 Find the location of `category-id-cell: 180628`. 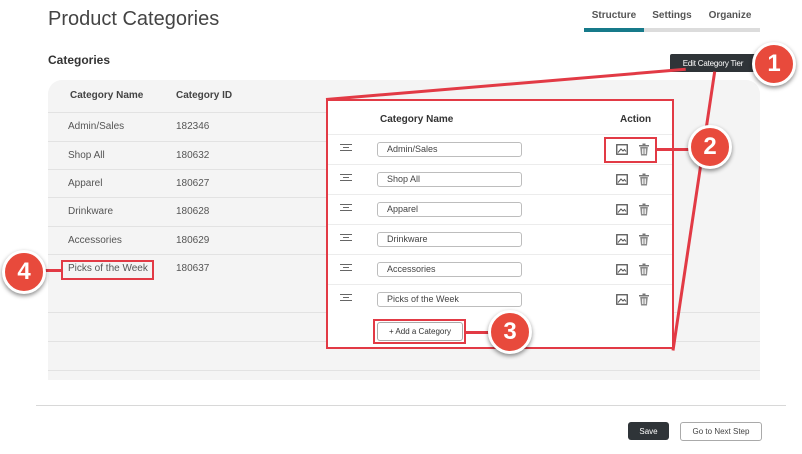

category-id-cell: 180628 is located at coordinates (193, 211).